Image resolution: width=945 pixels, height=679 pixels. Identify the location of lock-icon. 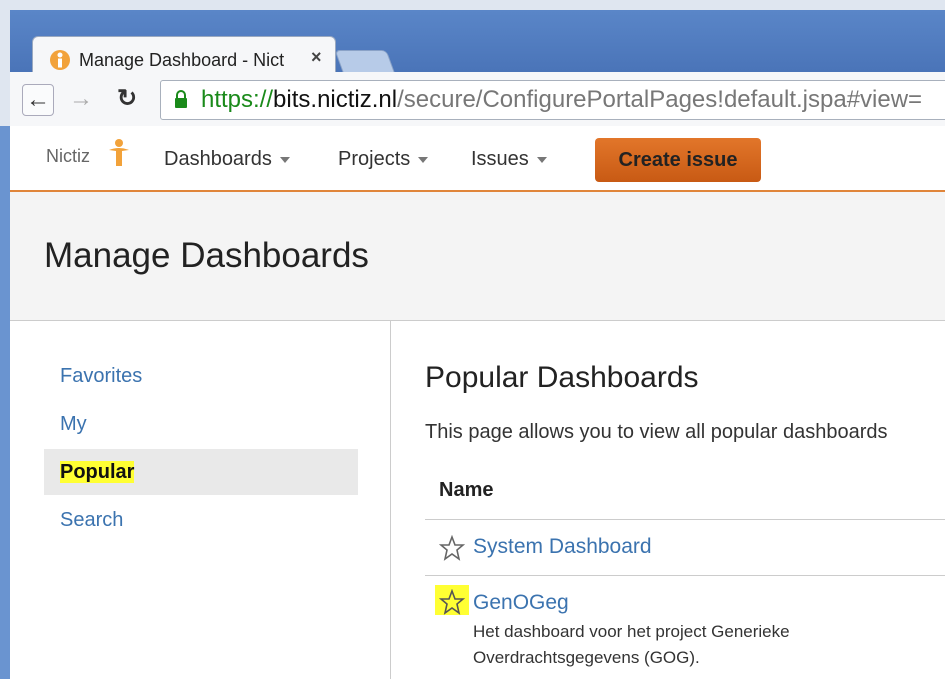
(181, 99).